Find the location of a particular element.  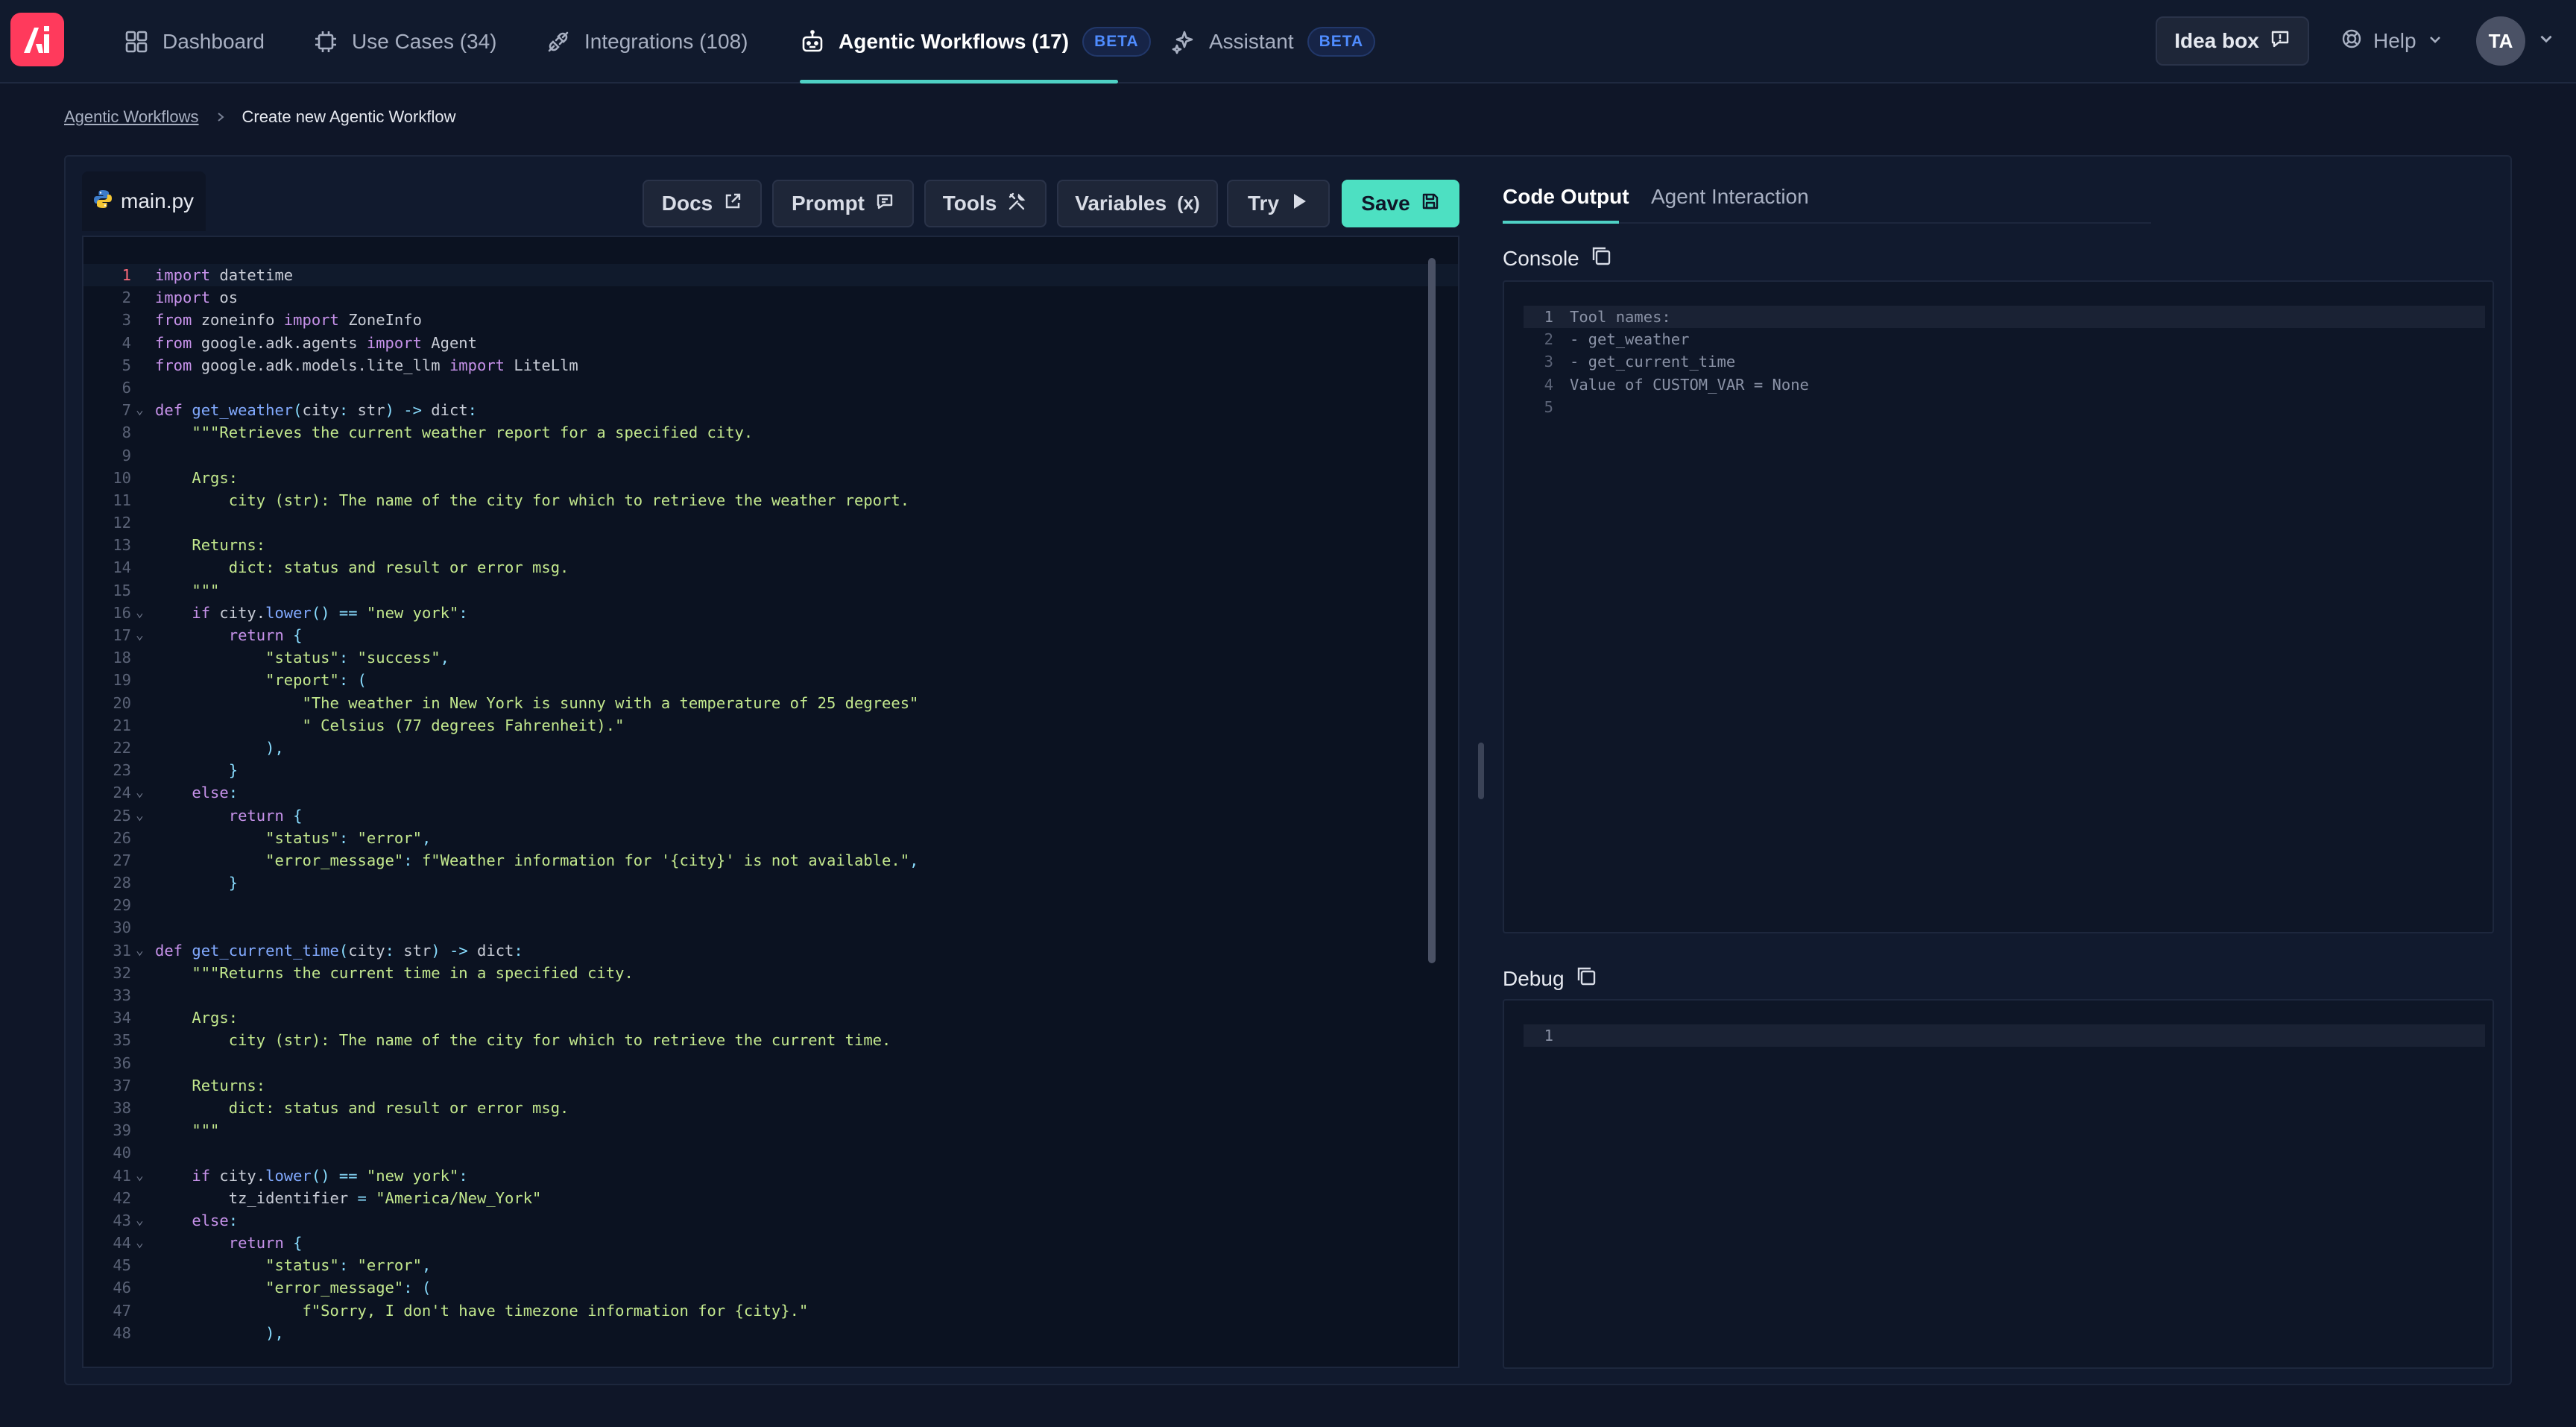

code-line: 4 from google.adk.agents import Agent is located at coordinates (770, 343).